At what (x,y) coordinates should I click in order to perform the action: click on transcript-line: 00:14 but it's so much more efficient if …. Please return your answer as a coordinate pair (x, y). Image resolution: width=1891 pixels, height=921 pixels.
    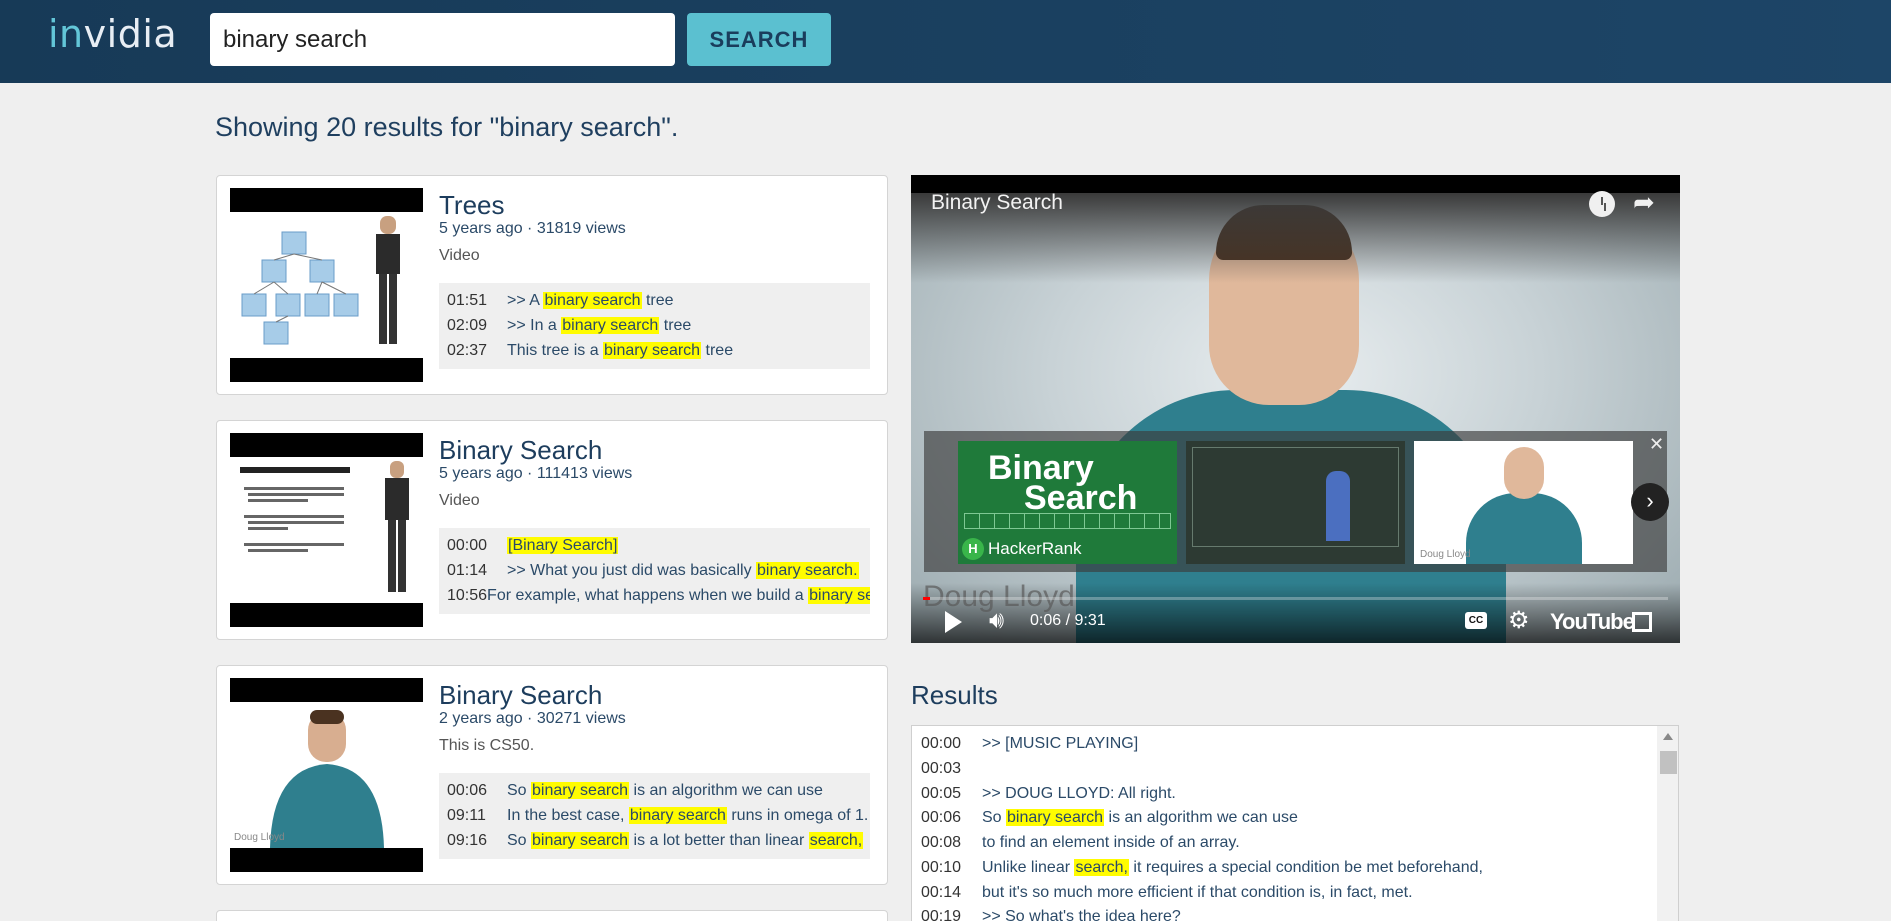
    Looking at the image, I should click on (1167, 893).